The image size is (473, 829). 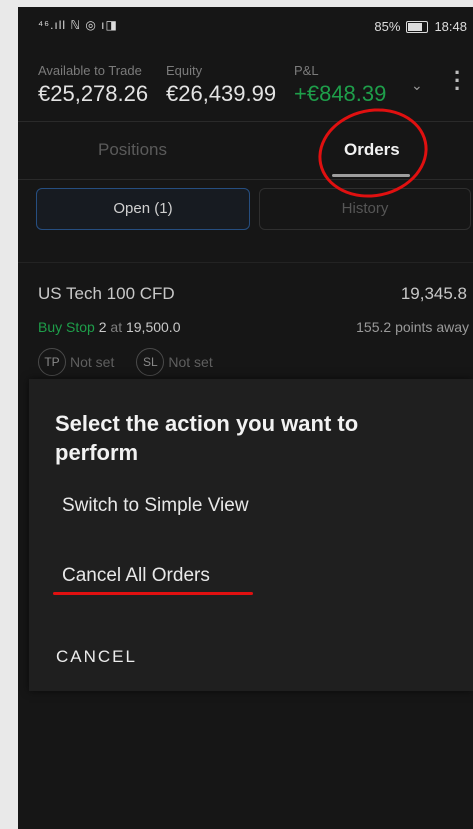 What do you see at coordinates (93, 93) in the screenshot?
I see `available-value: €25,278.26` at bounding box center [93, 93].